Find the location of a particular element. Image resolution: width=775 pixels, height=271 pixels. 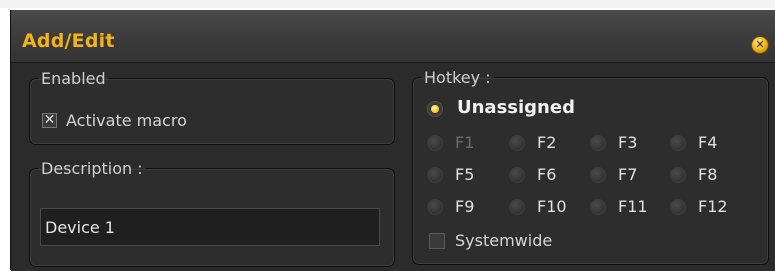

hotkey-legend: Hotkey : is located at coordinates (457, 77).